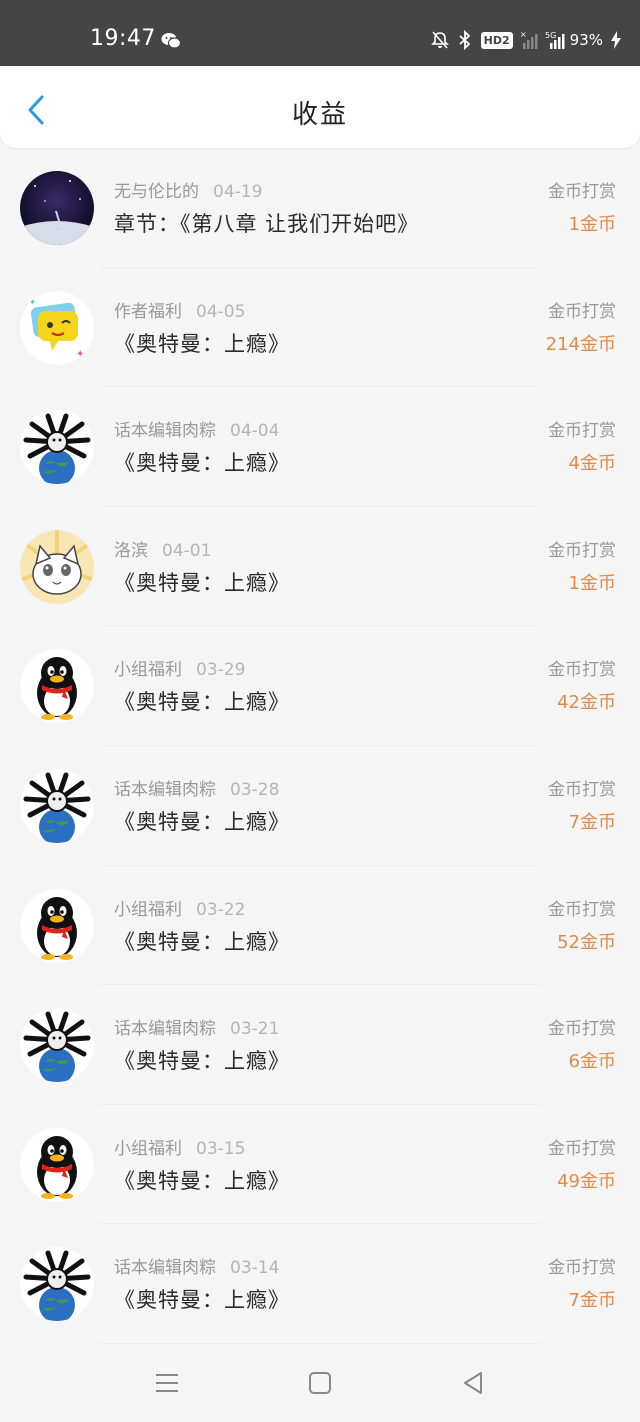 Image resolution: width=640 pixels, height=1422 pixels. What do you see at coordinates (319, 115) in the screenshot?
I see `page-title: 收益` at bounding box center [319, 115].